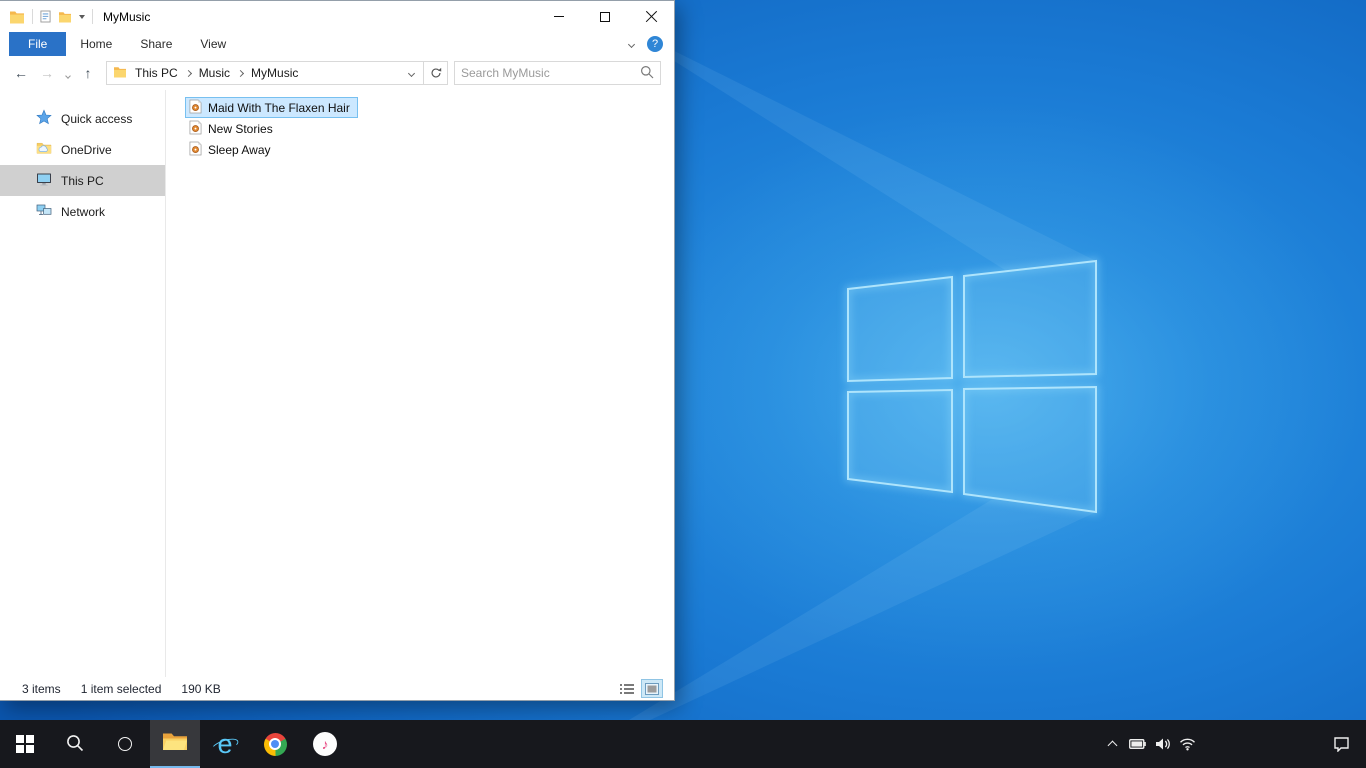 This screenshot has width=1366, height=768. What do you see at coordinates (47, 73) in the screenshot?
I see `forward-button: →` at bounding box center [47, 73].